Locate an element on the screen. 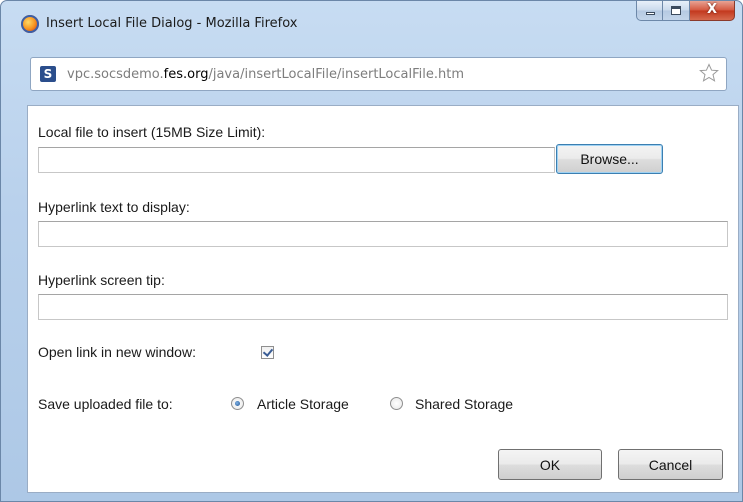 Image resolution: width=743 pixels, height=502 pixels. url-host: fes.org is located at coordinates (186, 74).